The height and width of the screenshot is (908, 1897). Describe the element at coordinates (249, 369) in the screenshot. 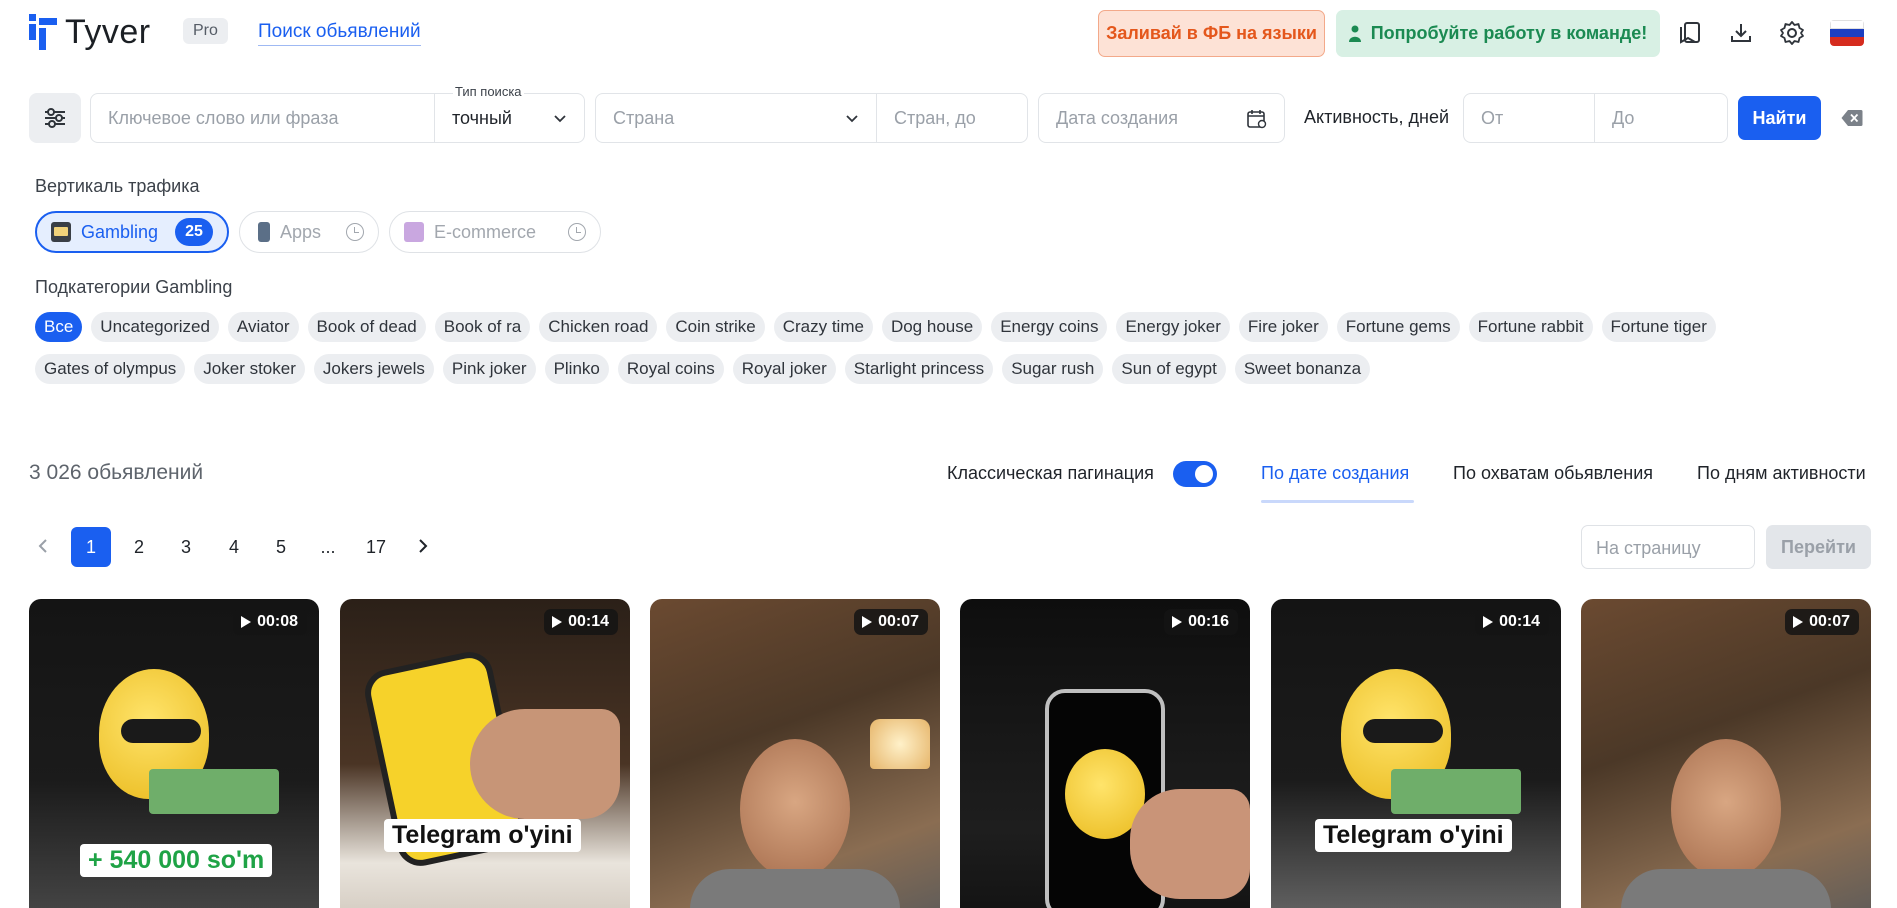

I see `subcategory-pill: Joker stoker` at that location.